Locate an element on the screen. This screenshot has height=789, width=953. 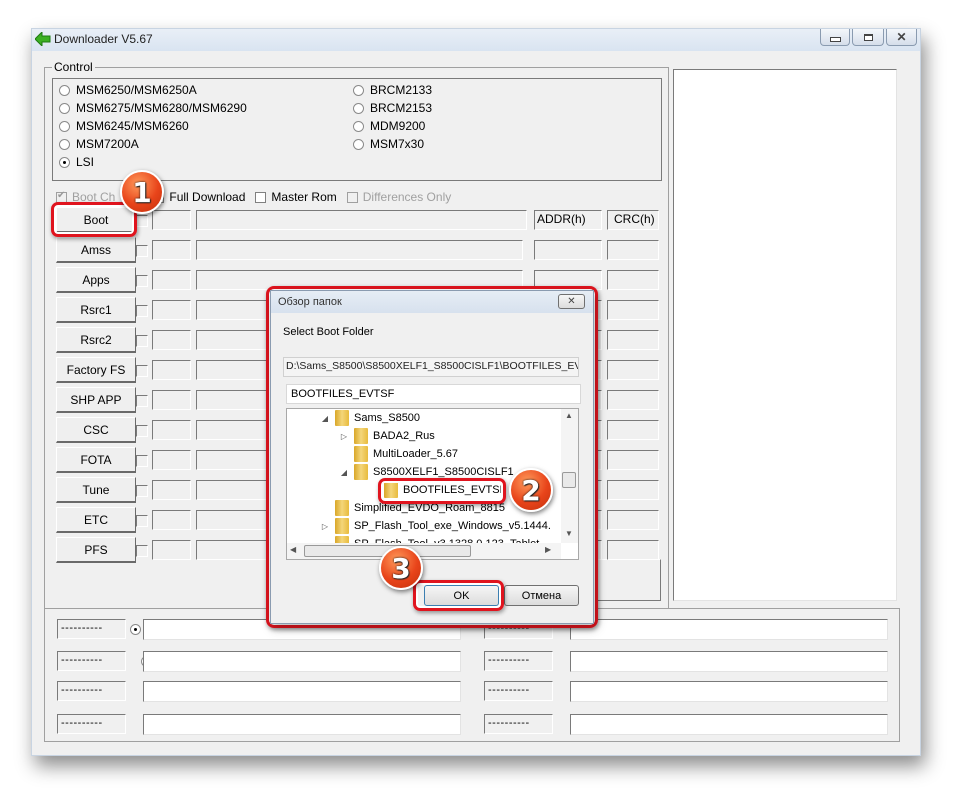
file-button: Rsrc1 is located at coordinates (96, 310).